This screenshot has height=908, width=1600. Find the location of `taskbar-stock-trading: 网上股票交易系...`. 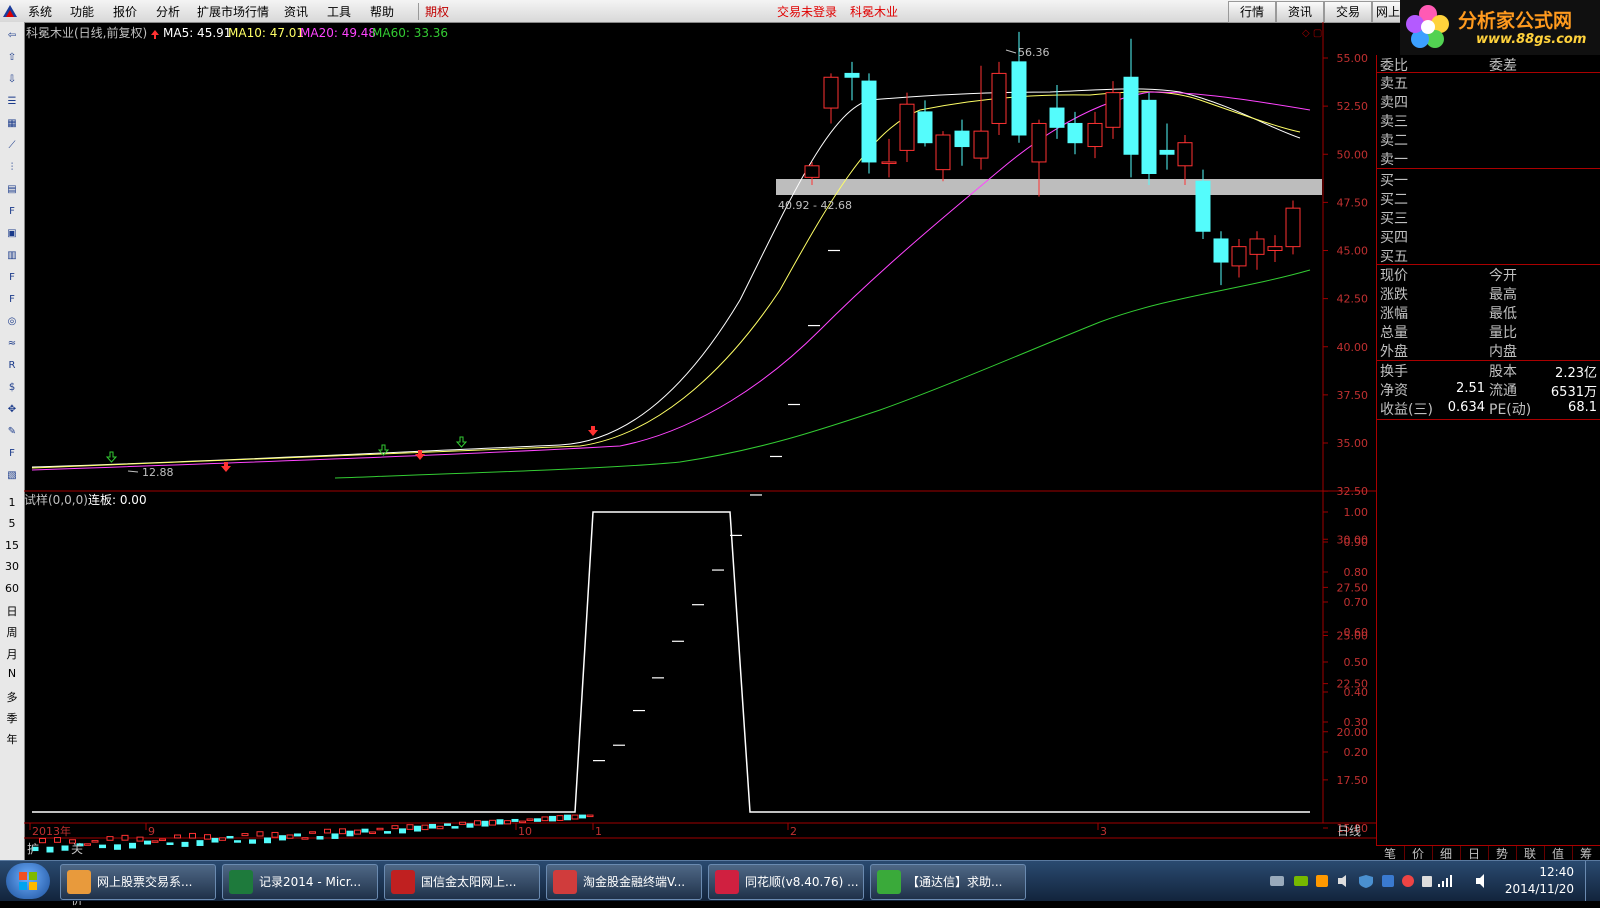

taskbar-stock-trading: 网上股票交易系... is located at coordinates (138, 882).